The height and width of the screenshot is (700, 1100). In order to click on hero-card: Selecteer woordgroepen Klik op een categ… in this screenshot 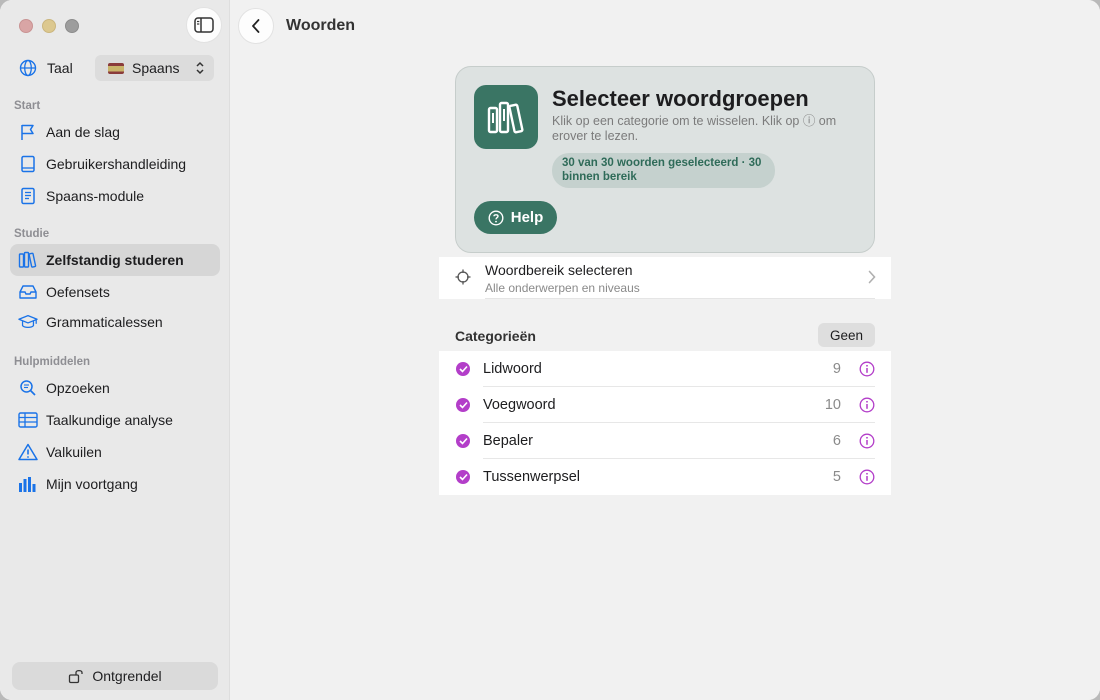, I will do `click(665, 159)`.